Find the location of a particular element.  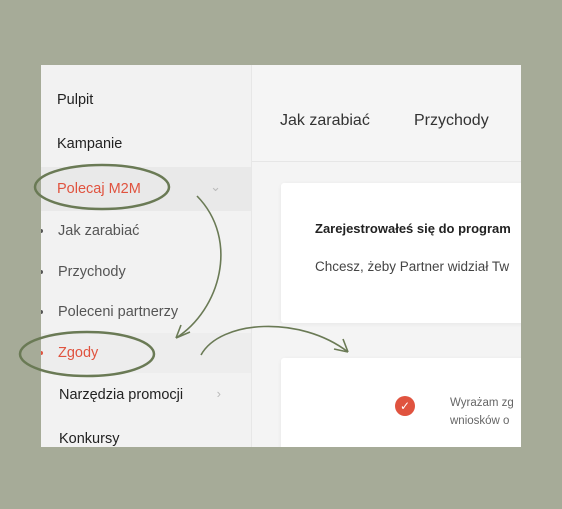

annotation-arrow-down is located at coordinates (198, 267).